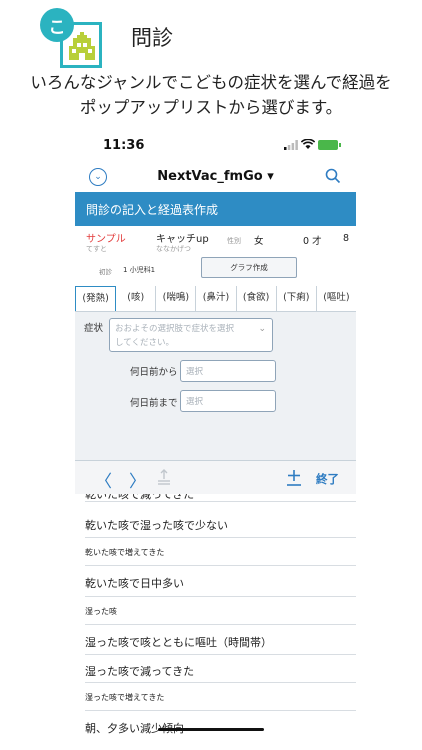  I want to click on patient-sex: 女, so click(259, 241).